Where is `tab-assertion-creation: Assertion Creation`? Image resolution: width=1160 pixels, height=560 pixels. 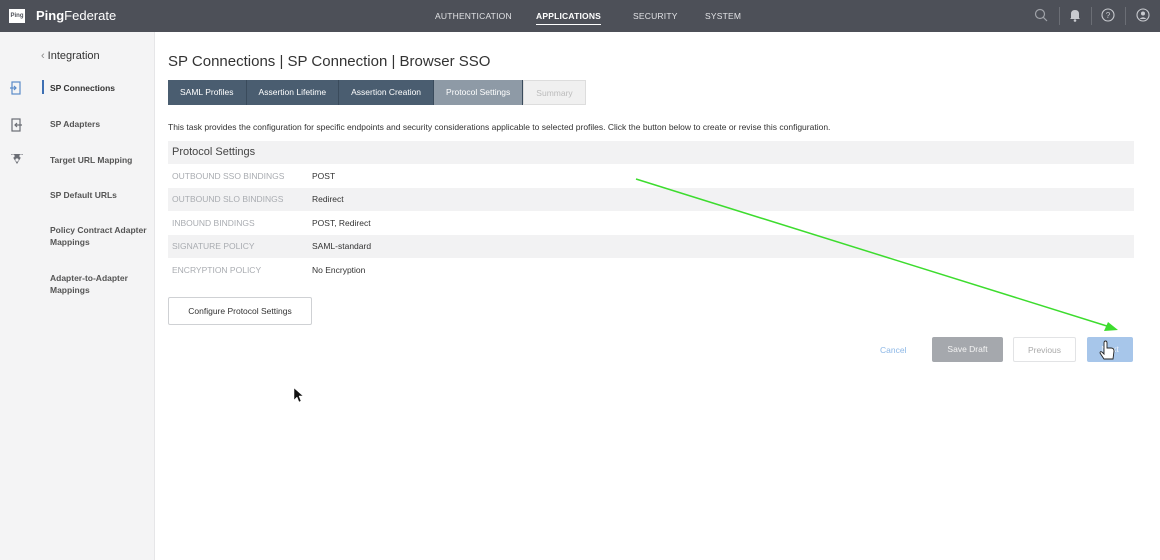
tab-assertion-creation: Assertion Creation is located at coordinates (387, 92).